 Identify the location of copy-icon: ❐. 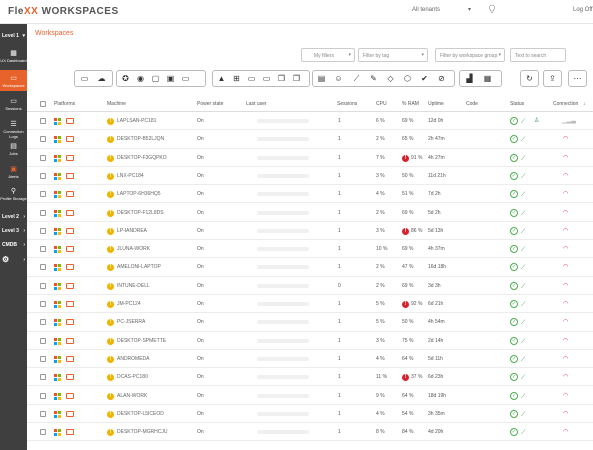
(281, 78).